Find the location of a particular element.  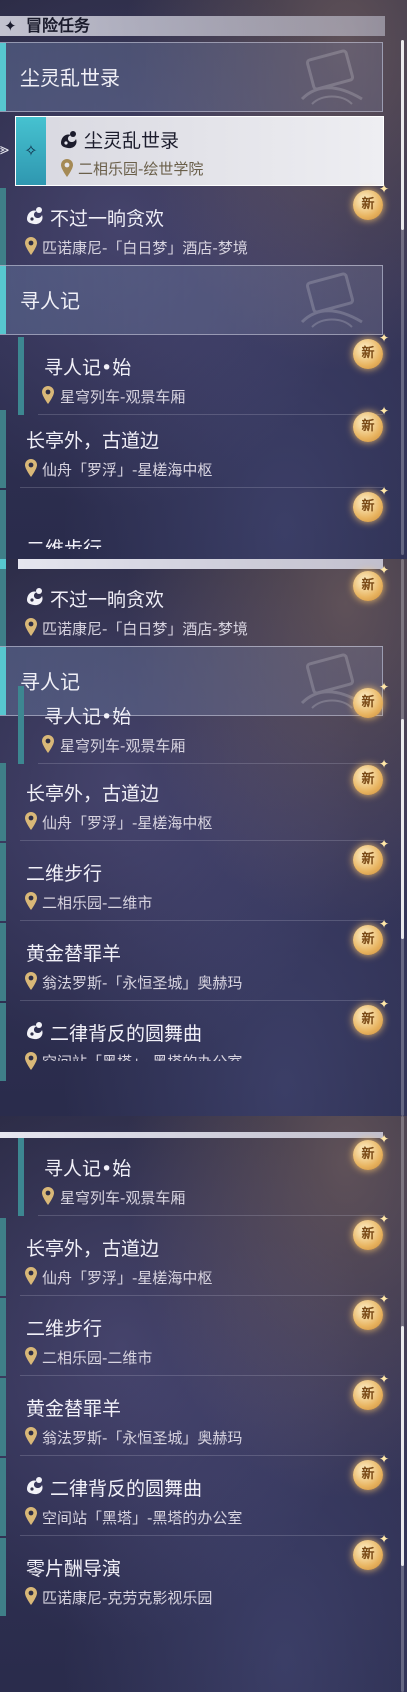

quest-item: 零片酬导演 匹诺康尼-克劳克影视乐园 新 ✦ is located at coordinates (194, 1574).